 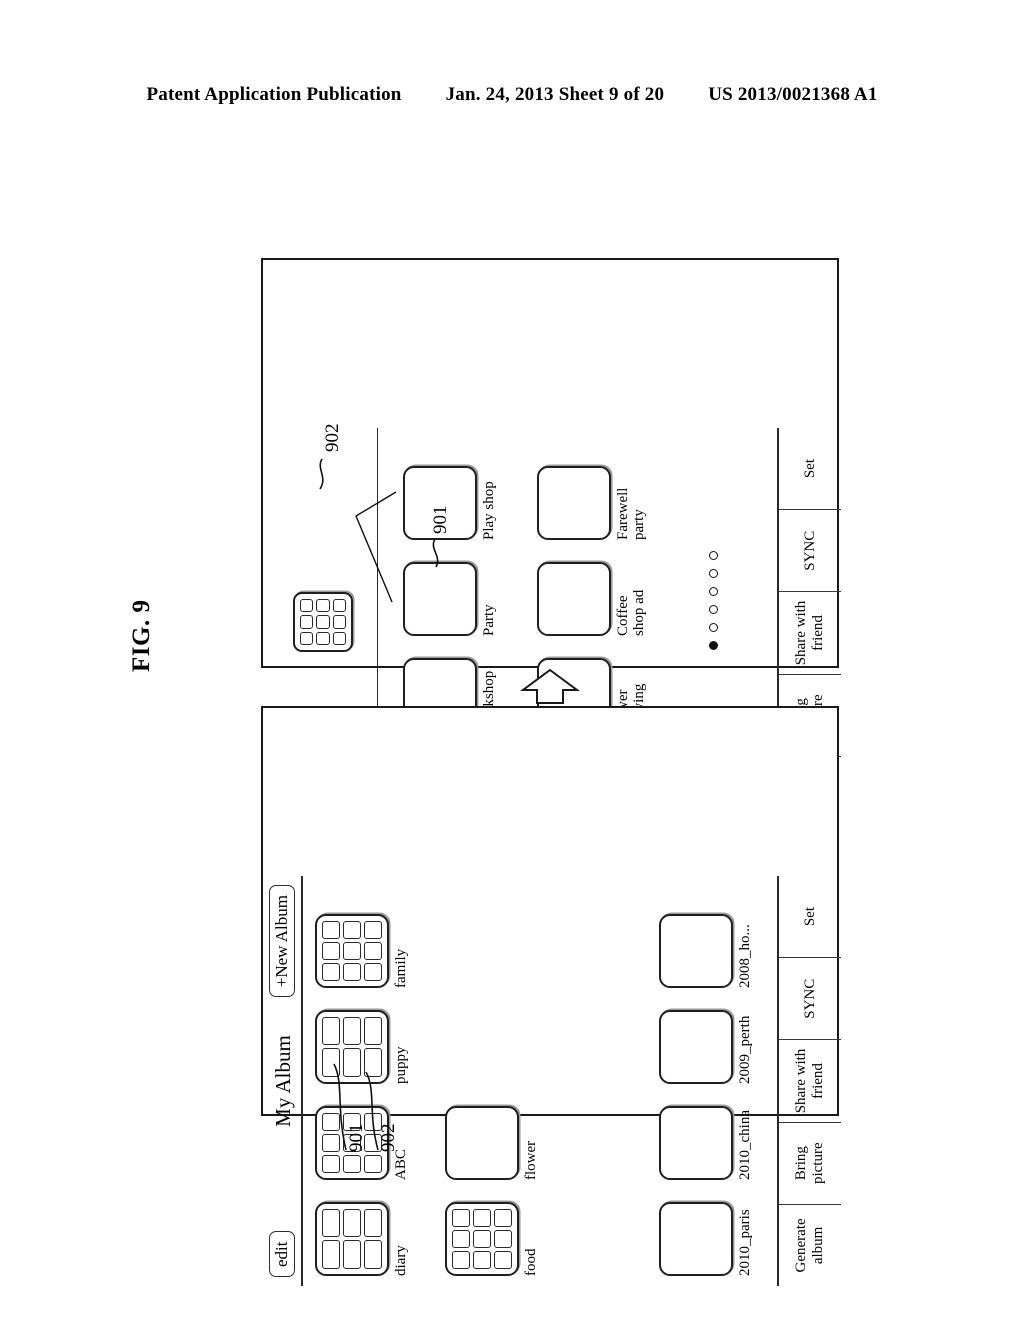 I want to click on album-item-label: Party, so click(x=489, y=620).